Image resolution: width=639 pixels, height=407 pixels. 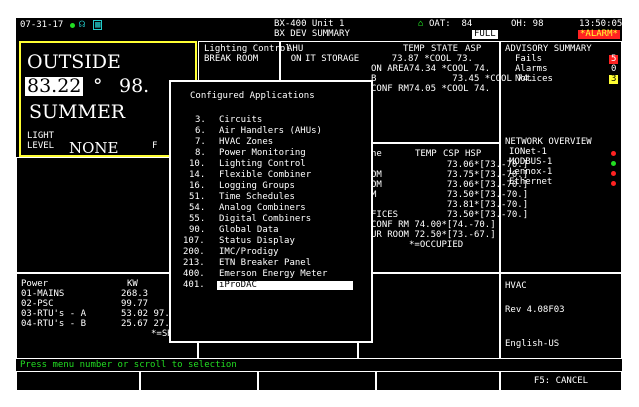 What do you see at coordinates (473, 154) in the screenshot?
I see `zones-header-hsp: HSP` at bounding box center [473, 154].